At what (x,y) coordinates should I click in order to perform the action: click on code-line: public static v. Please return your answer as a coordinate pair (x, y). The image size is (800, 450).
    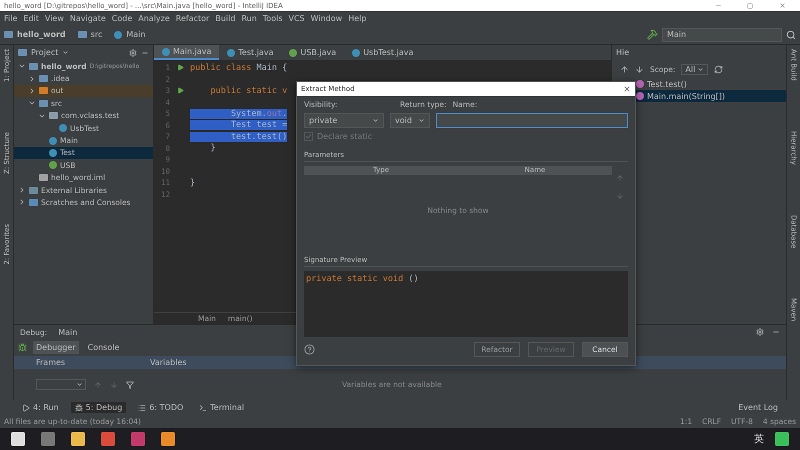
    Looking at the image, I should click on (248, 91).